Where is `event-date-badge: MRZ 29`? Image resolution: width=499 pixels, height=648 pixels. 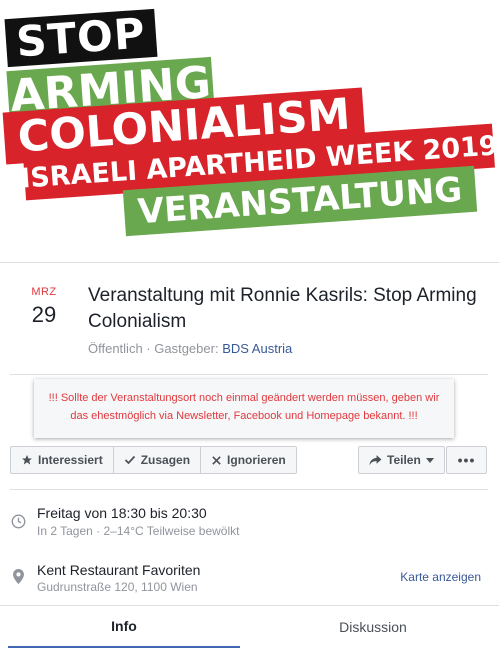 event-date-badge: MRZ 29 is located at coordinates (44, 307).